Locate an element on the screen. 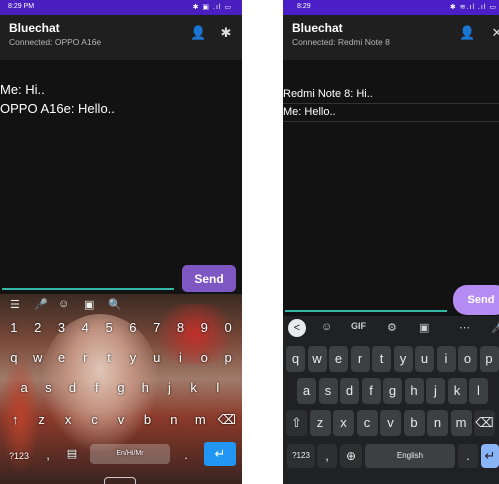  key: 1 is located at coordinates (14, 327).